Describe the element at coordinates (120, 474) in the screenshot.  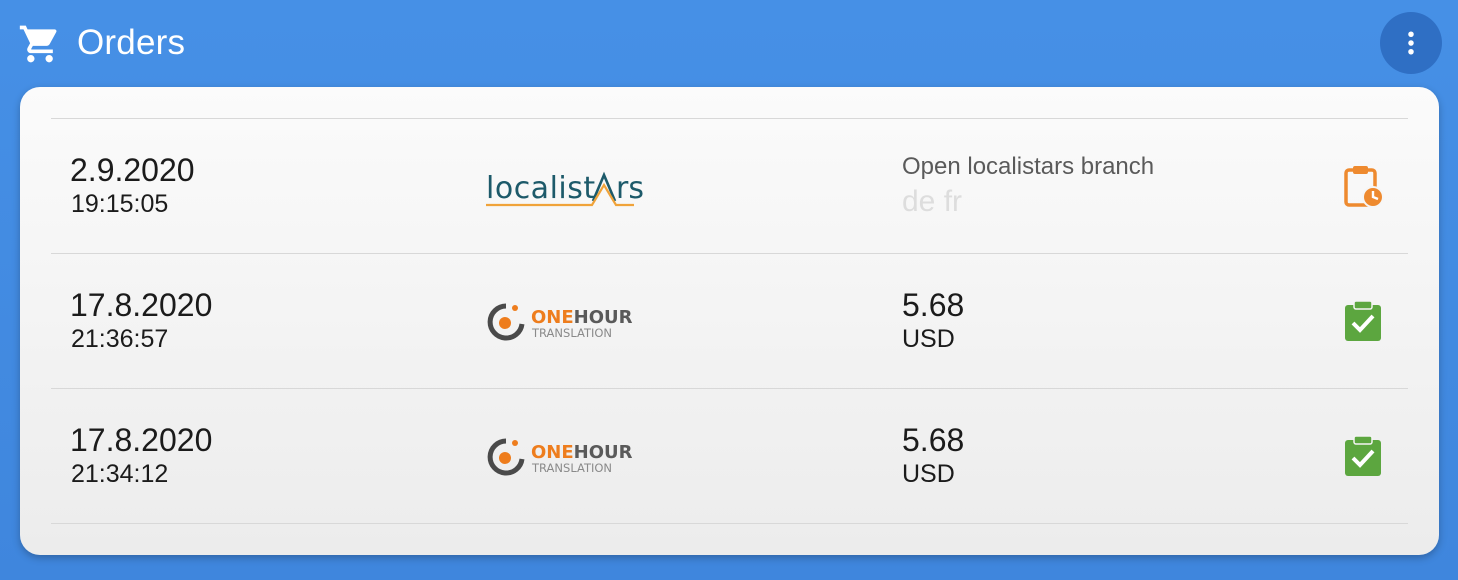
I see `order-time: 21:34:12` at that location.